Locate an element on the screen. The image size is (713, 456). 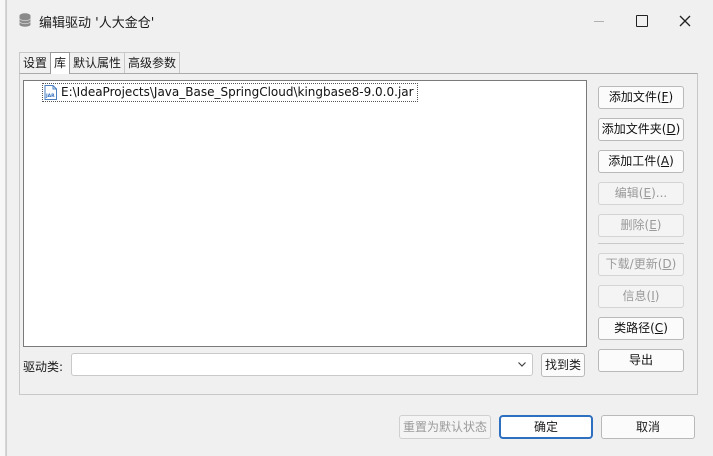
add-folder-label: 添加文件夹( is located at coordinates (634, 129).